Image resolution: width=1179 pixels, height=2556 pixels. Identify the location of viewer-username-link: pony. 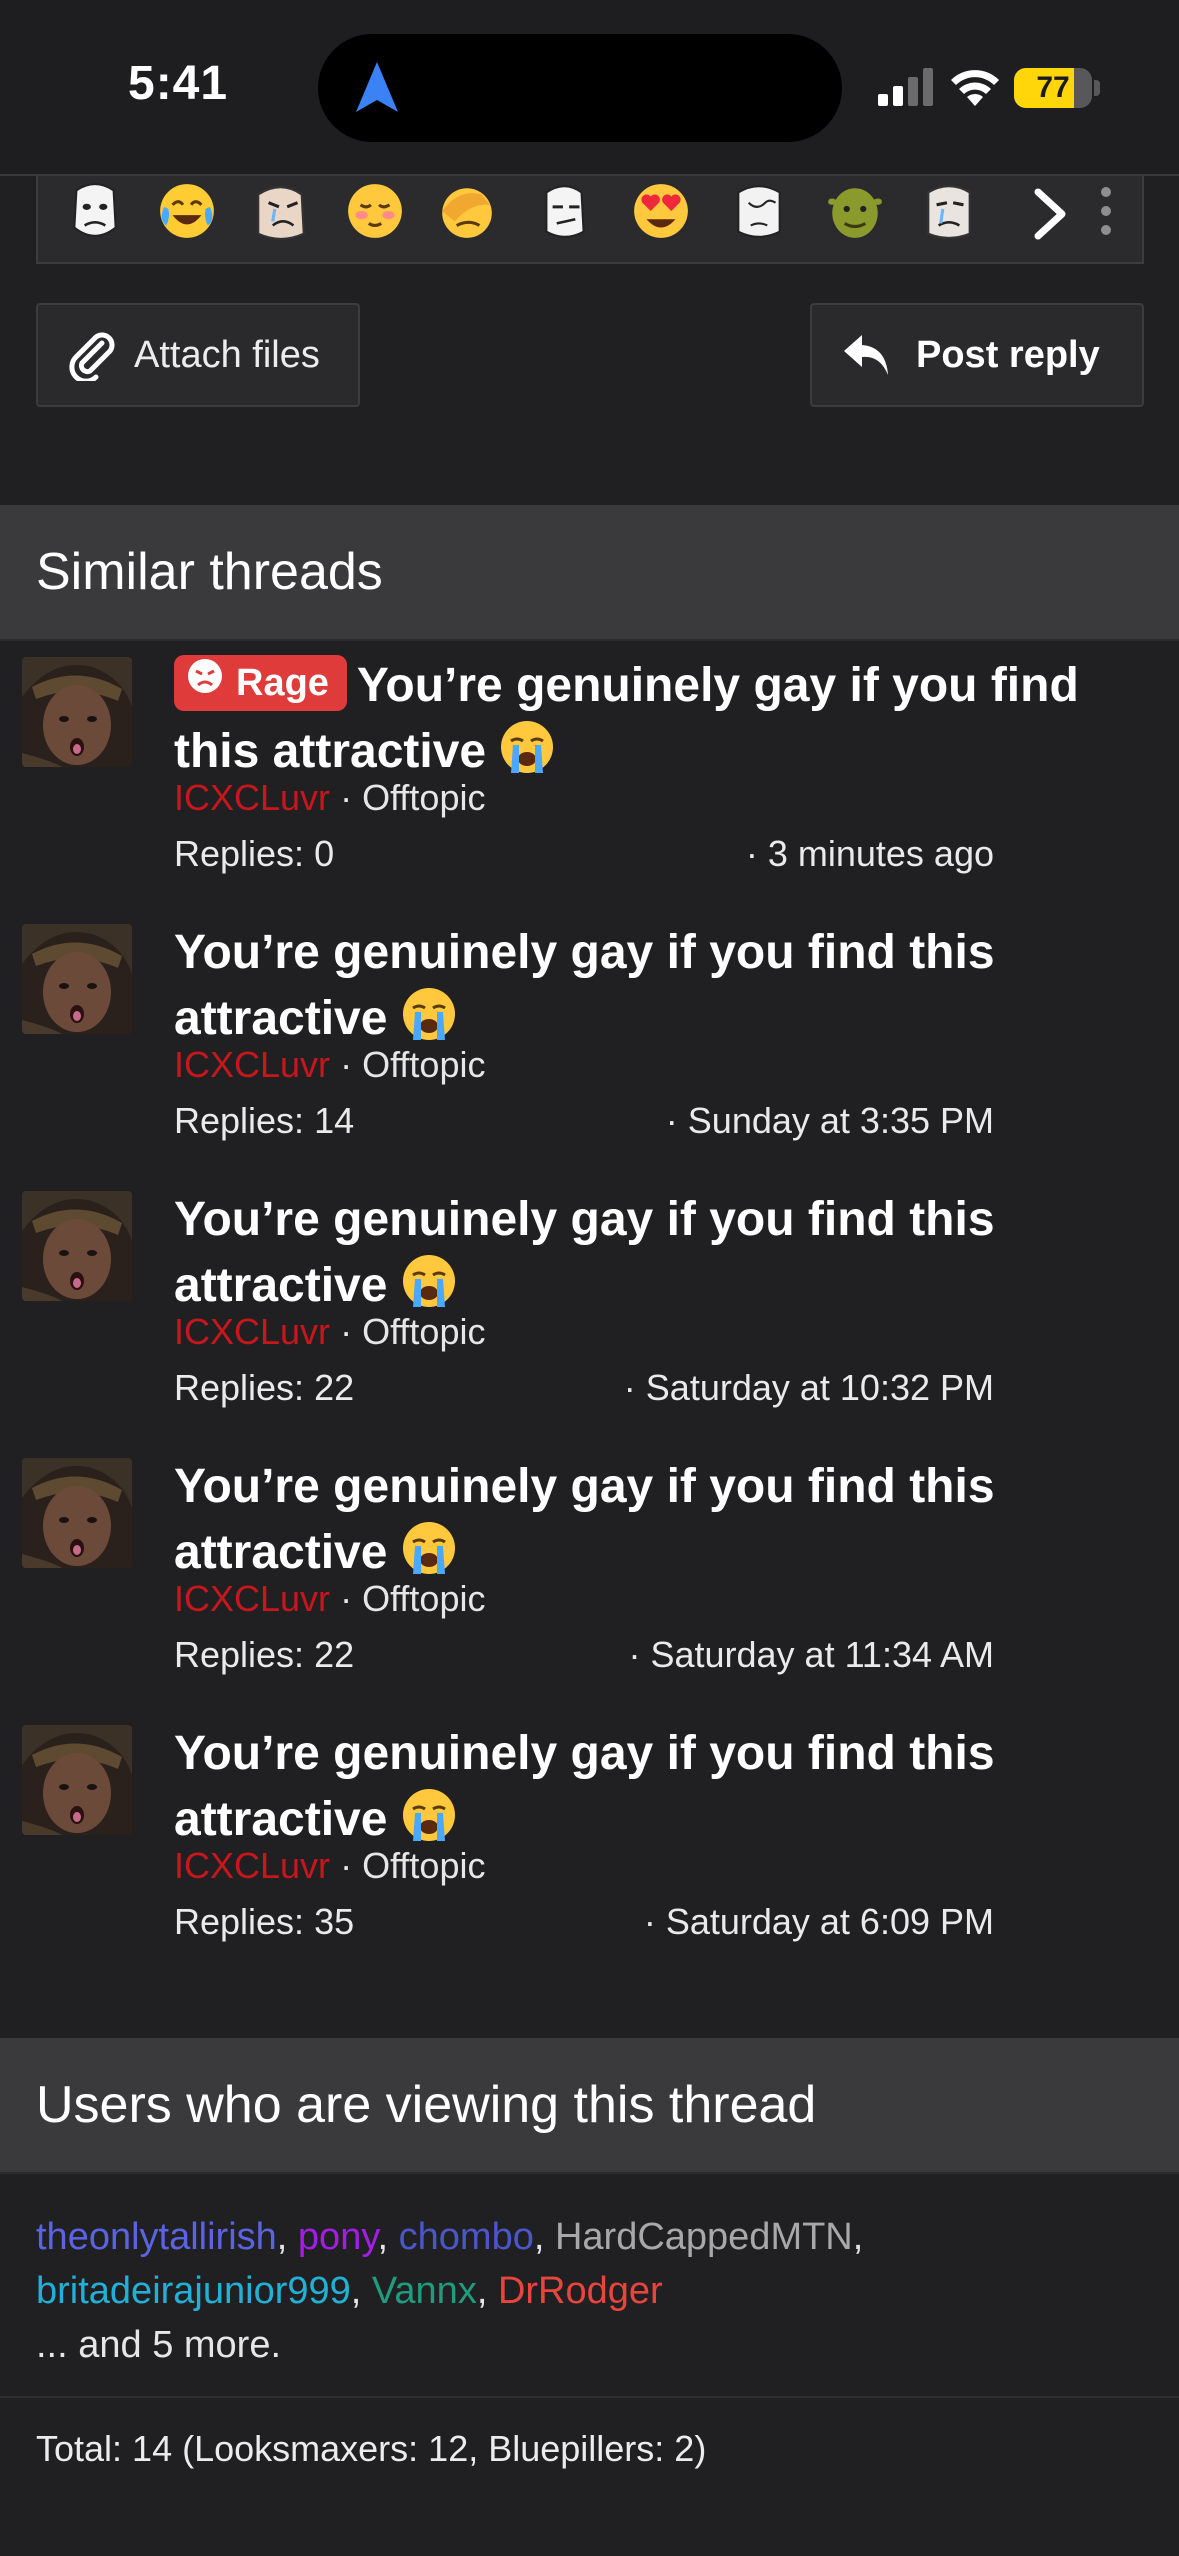
(338, 2237).